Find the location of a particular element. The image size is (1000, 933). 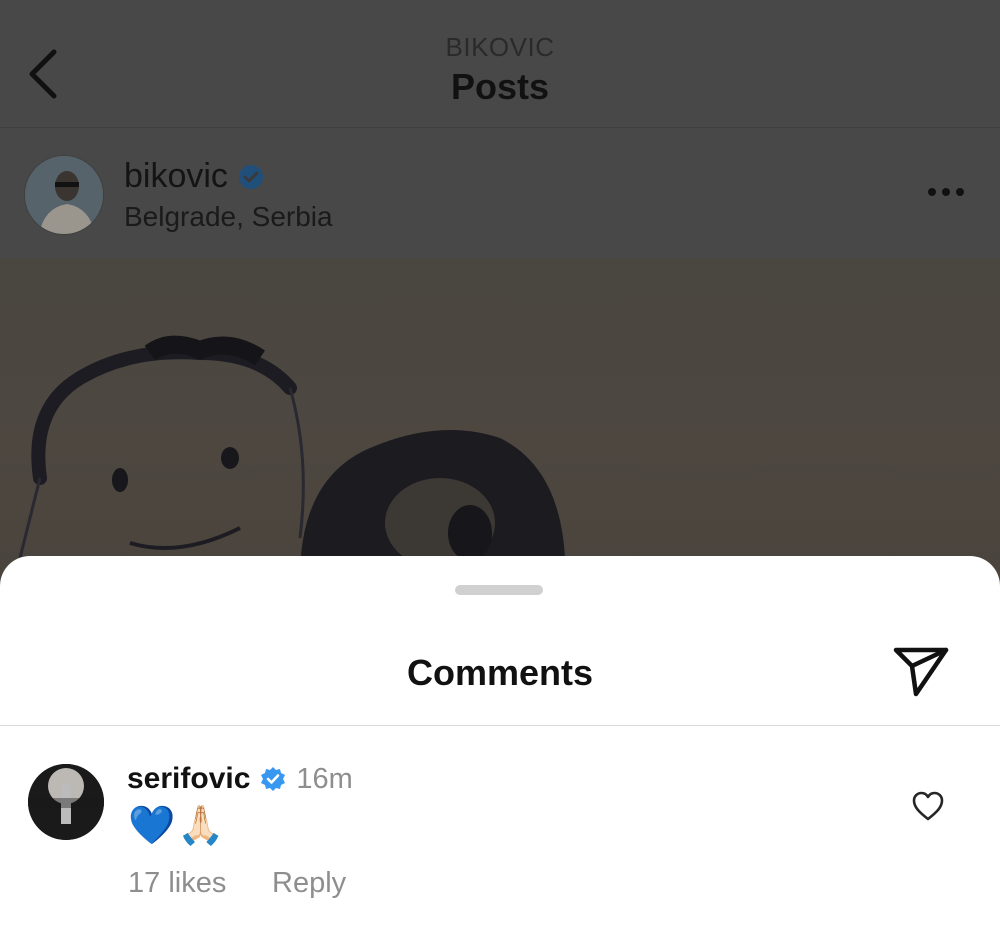

account-label: BIKOVIC is located at coordinates (500, 47).